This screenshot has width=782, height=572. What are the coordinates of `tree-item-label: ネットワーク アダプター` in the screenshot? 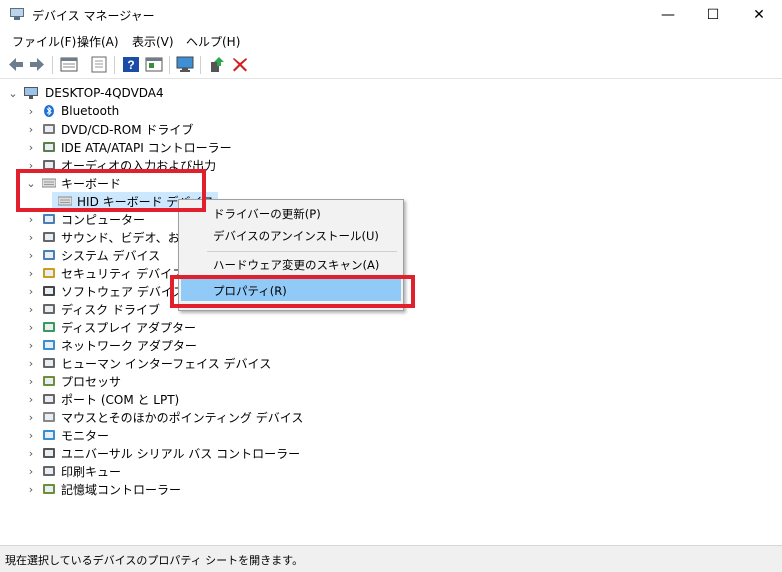 It's located at (129, 345).